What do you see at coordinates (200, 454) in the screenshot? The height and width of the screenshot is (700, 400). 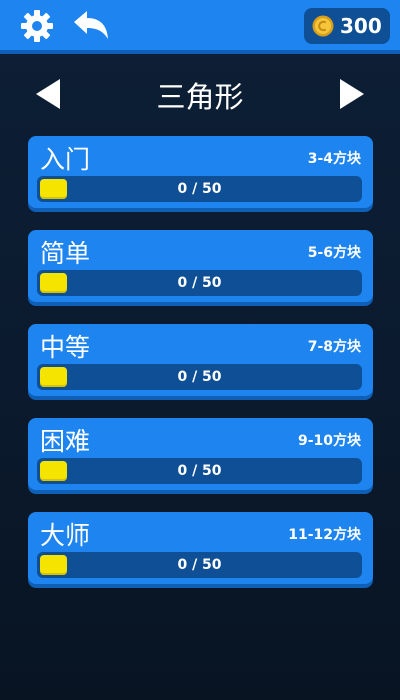 I see `difficulty-card-hard: 困难 9-10方块 0 / 50` at bounding box center [200, 454].